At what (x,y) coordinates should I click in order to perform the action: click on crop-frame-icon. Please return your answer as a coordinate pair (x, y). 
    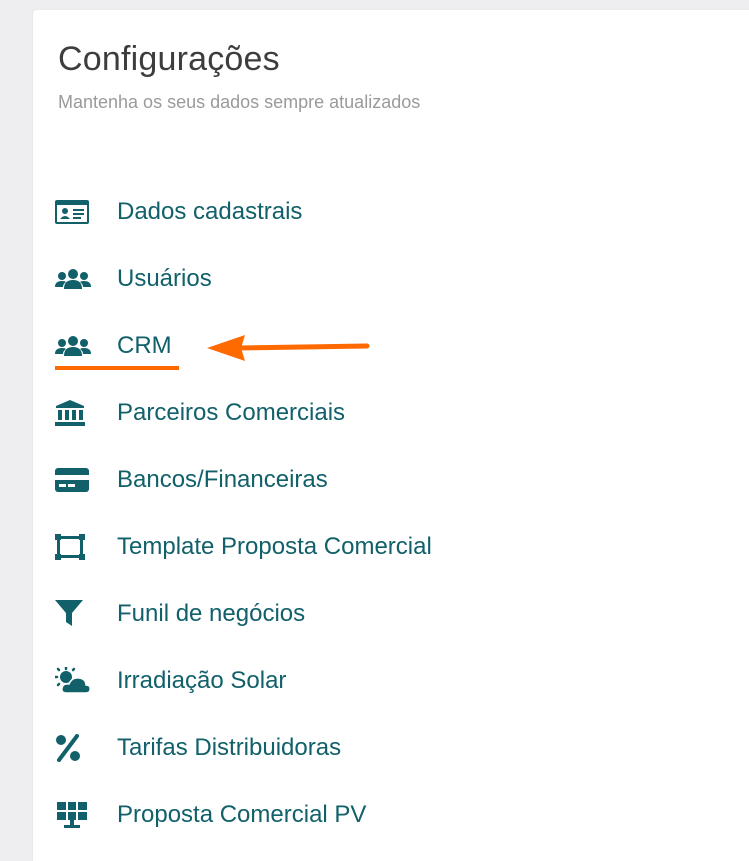
    Looking at the image, I should click on (73, 547).